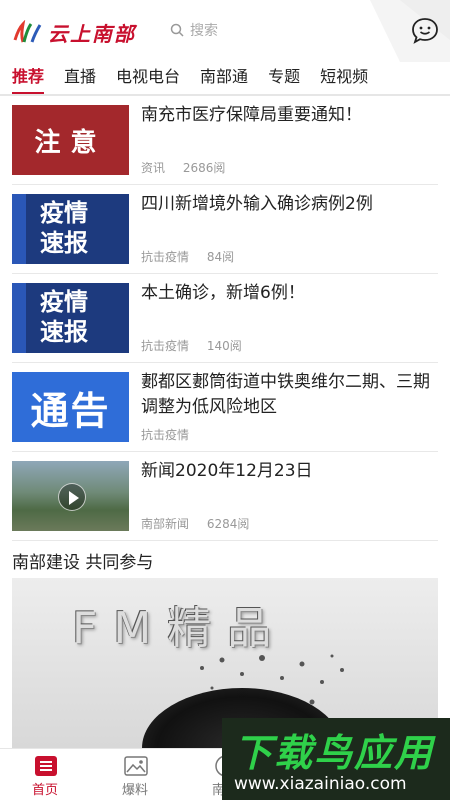  I want to click on nav-label: 爆料, so click(134, 790).